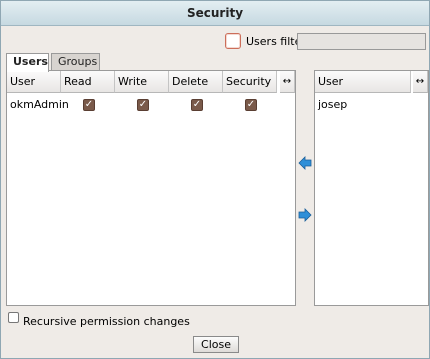 The image size is (430, 359). I want to click on column-header-security: Security, so click(250, 82).